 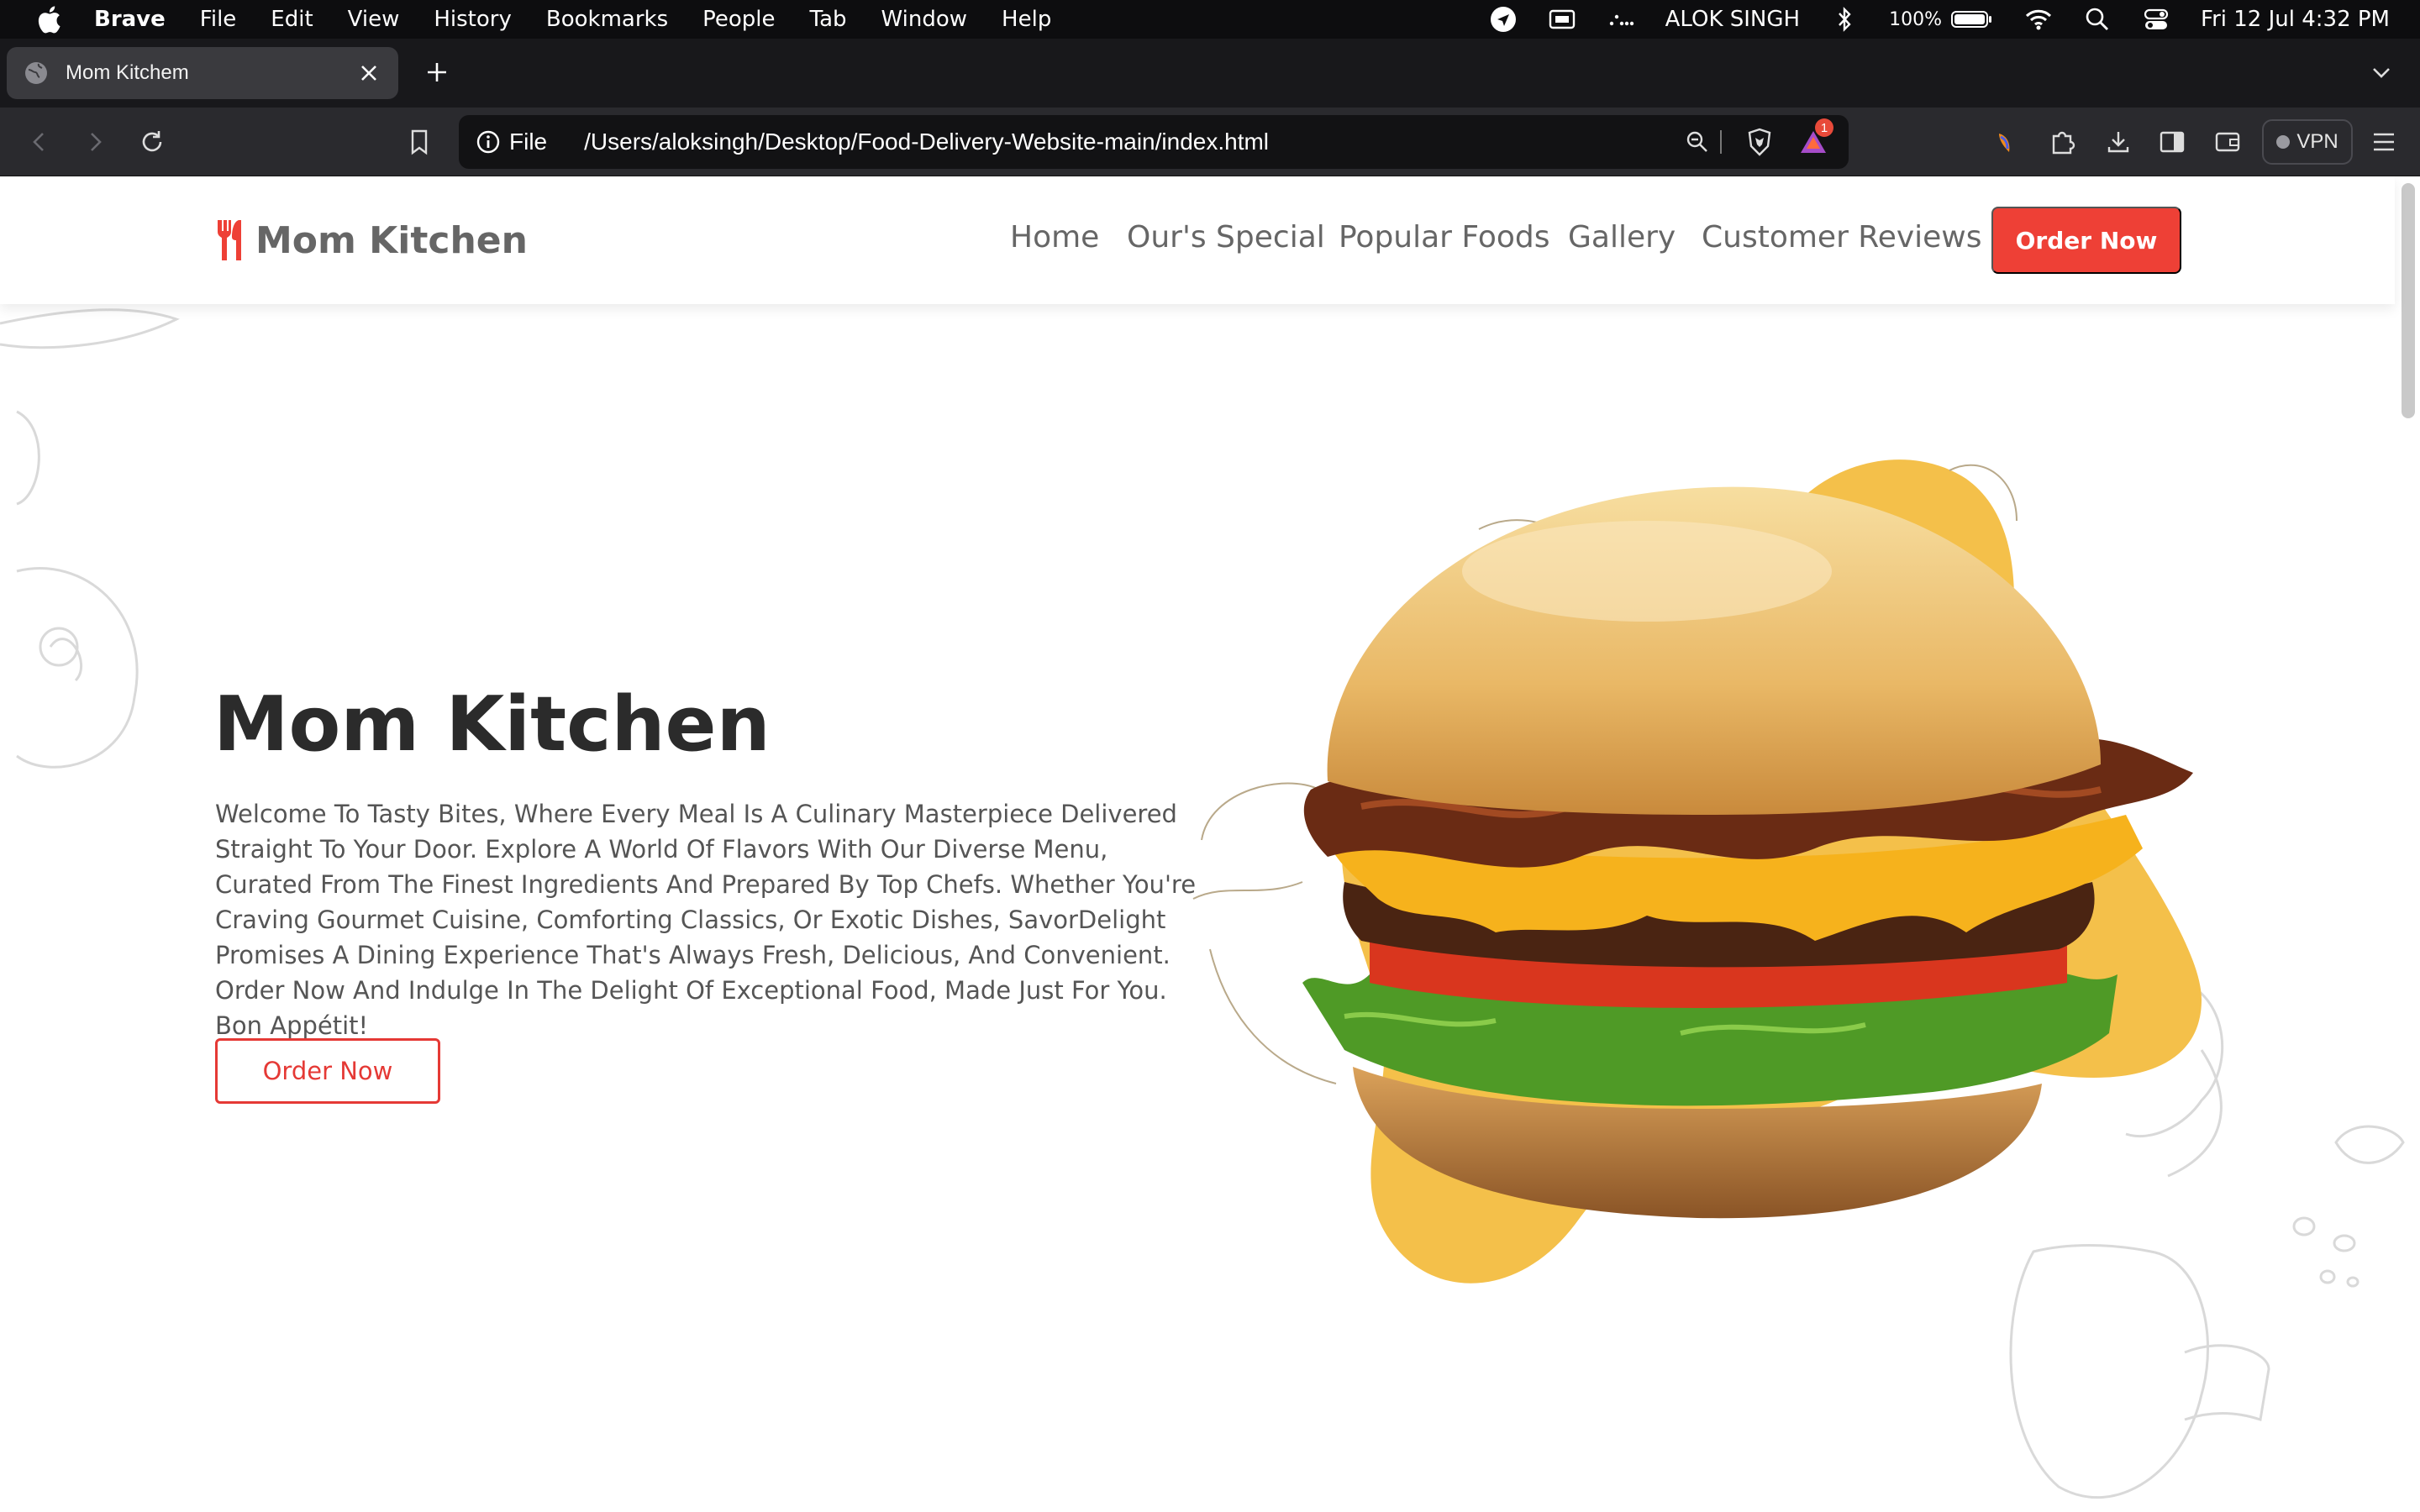 I want to click on forward-button, so click(x=95, y=142).